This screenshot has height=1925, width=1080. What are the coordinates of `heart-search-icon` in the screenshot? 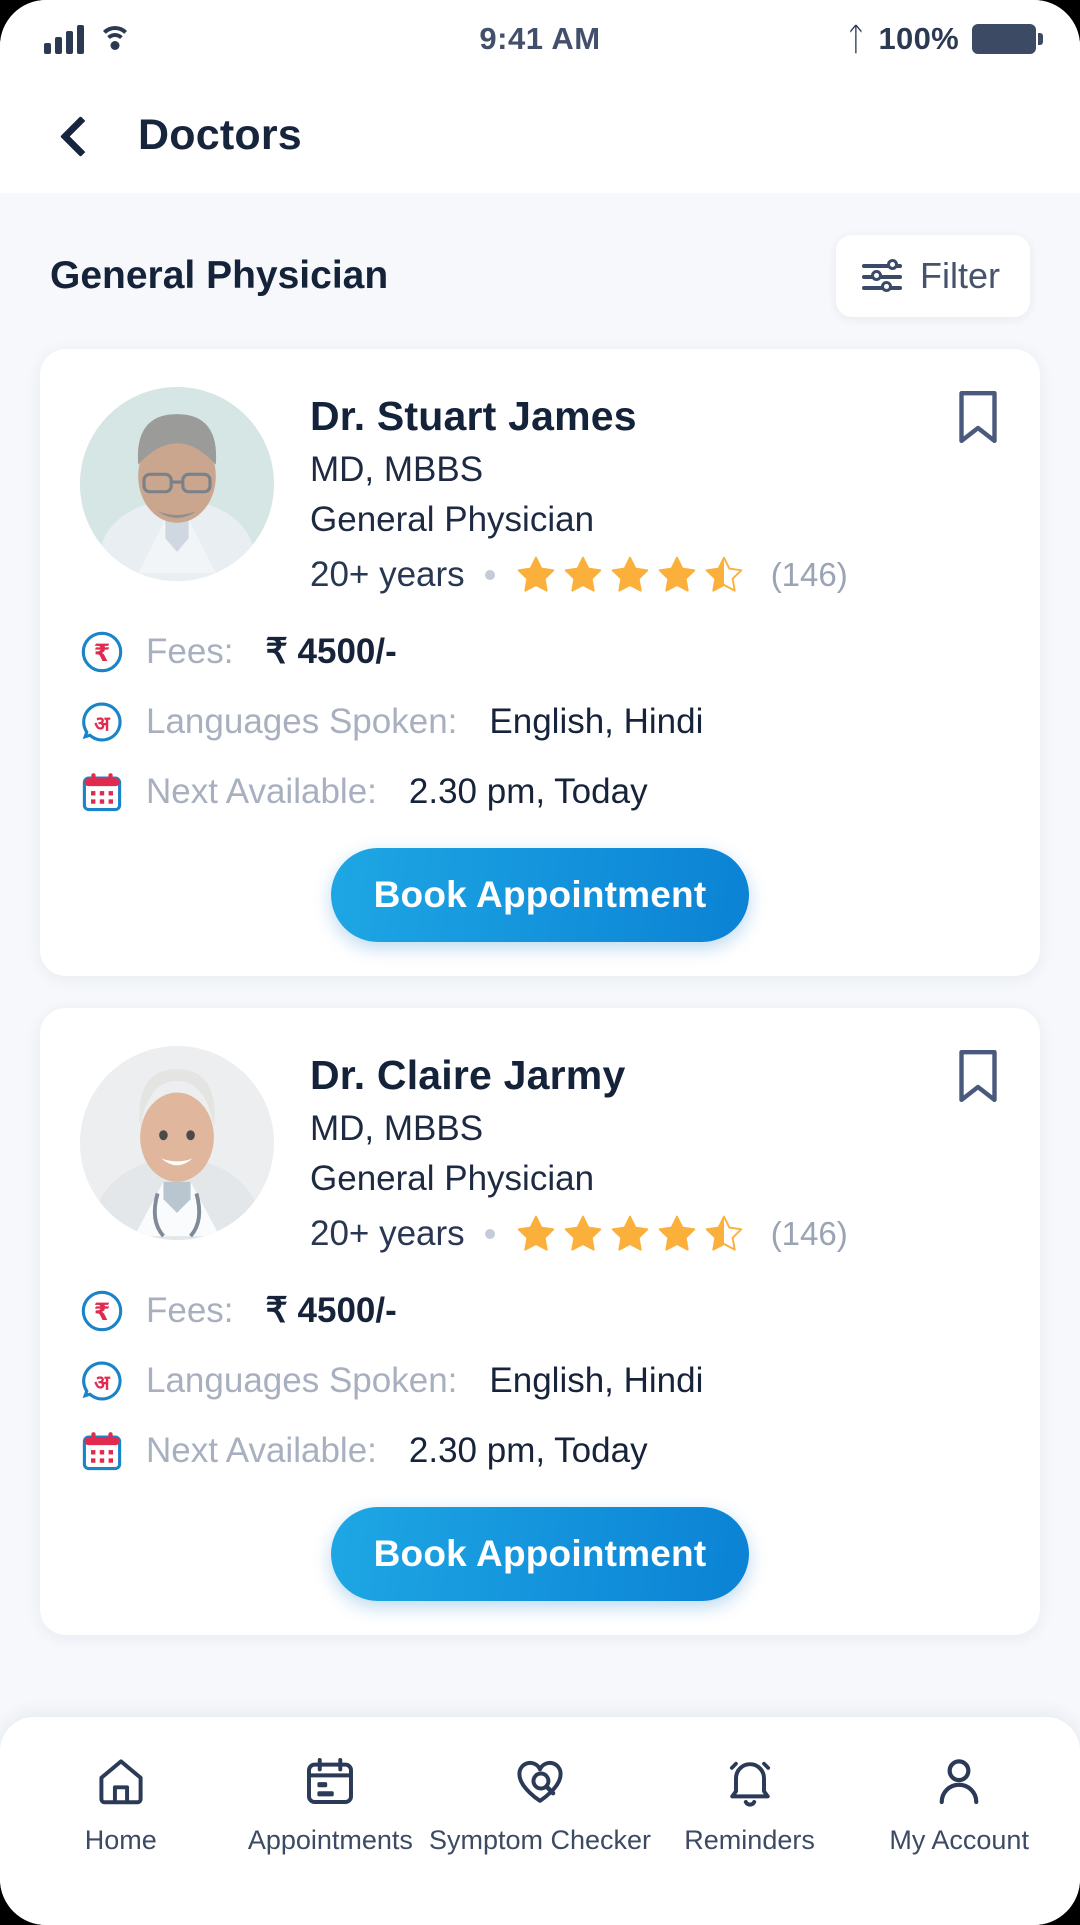 It's located at (540, 1781).